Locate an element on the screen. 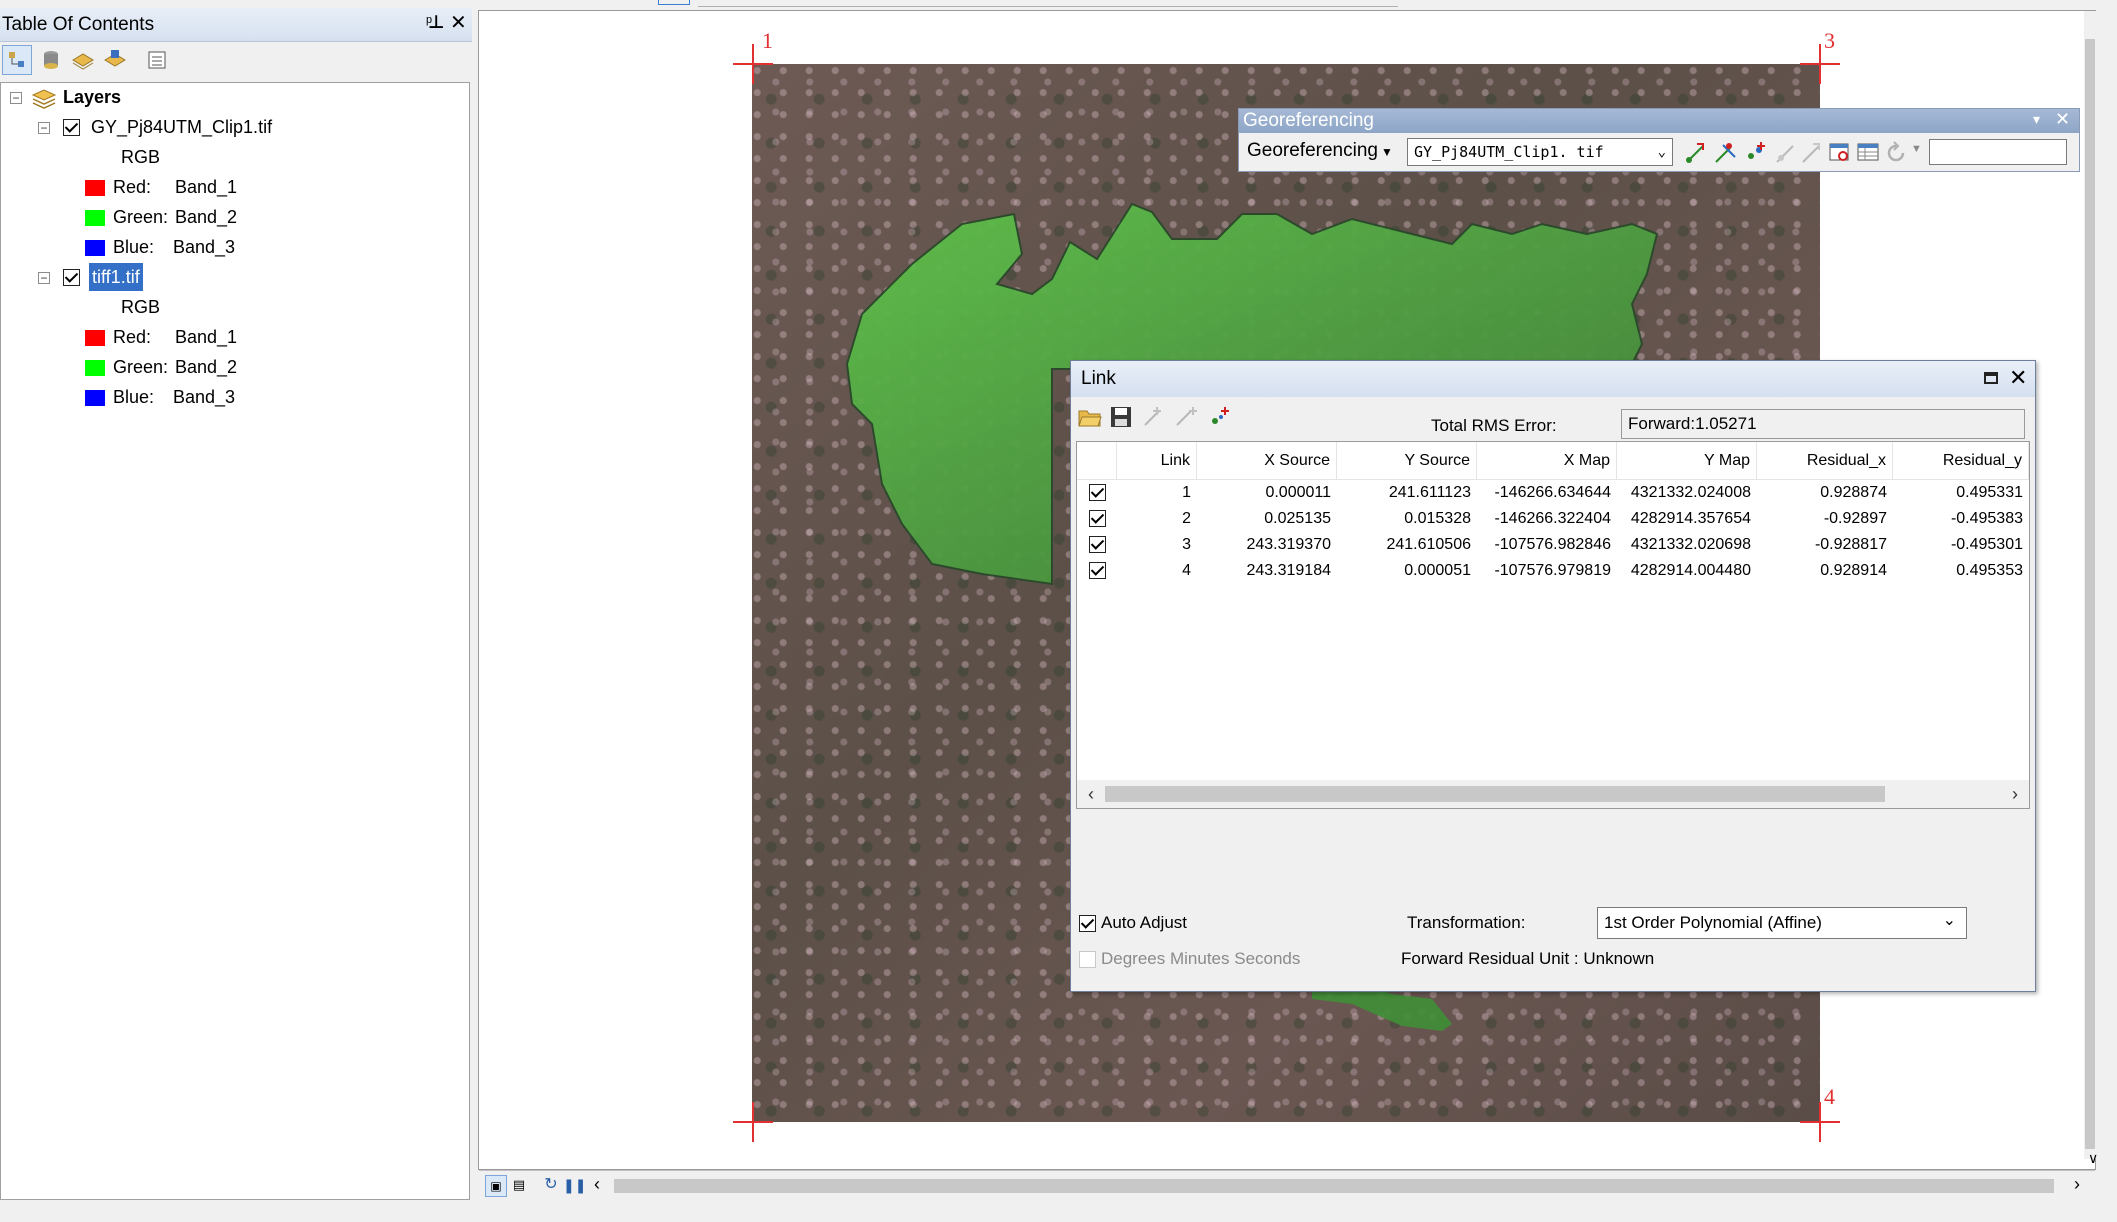  layer-name-selected: tiff1.tif is located at coordinates (116, 277).